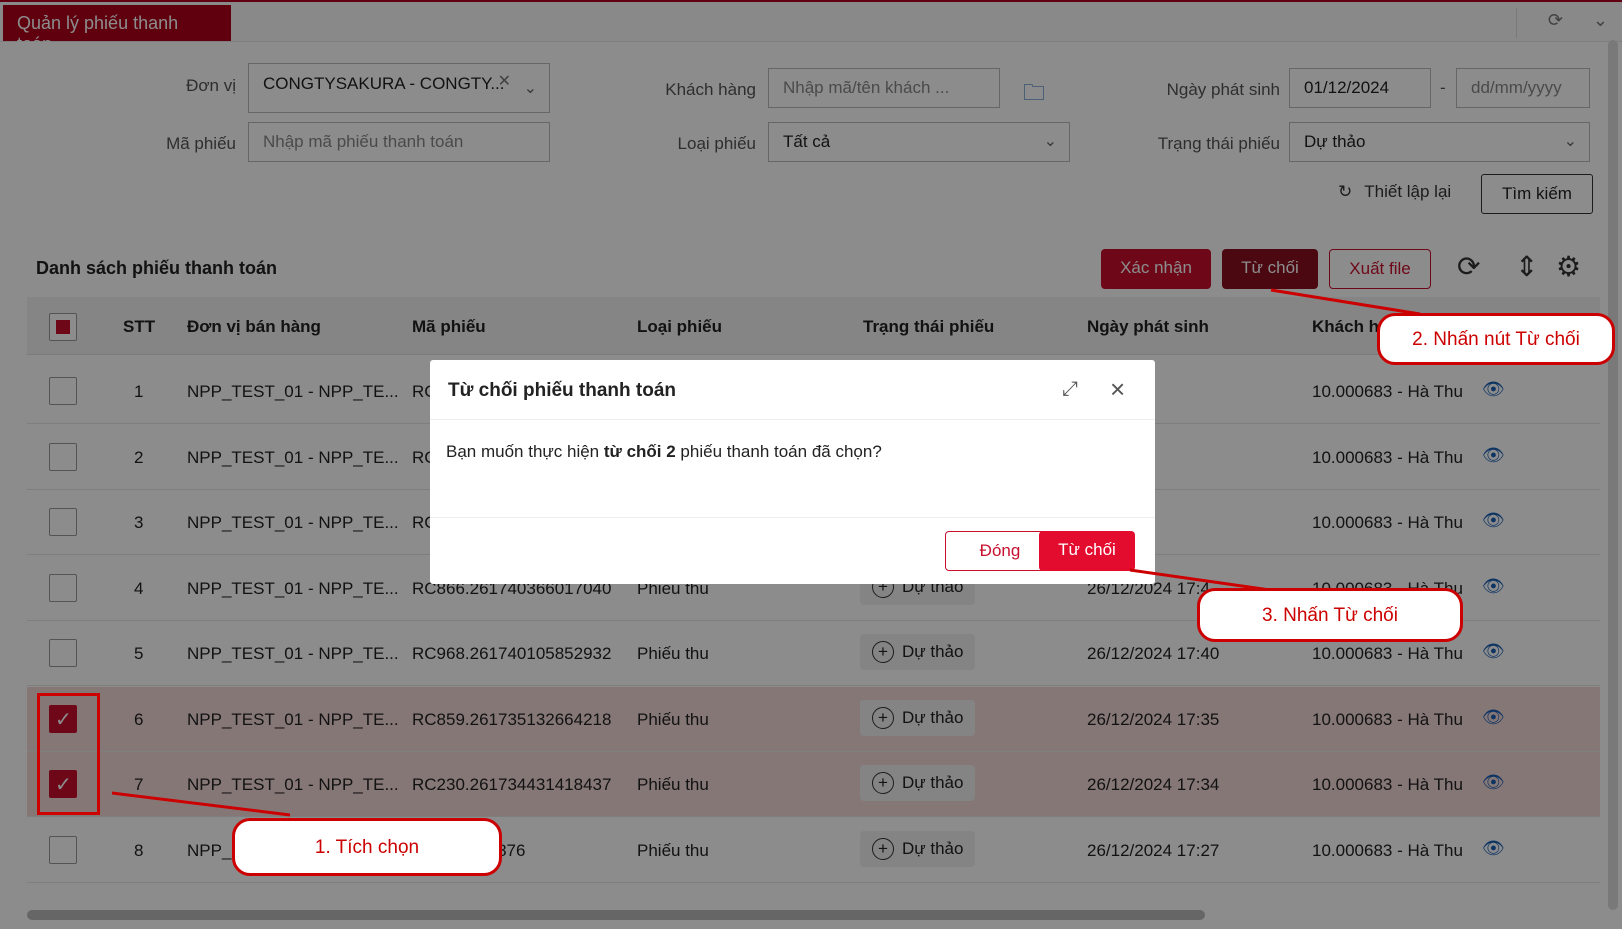 The image size is (1622, 929). I want to click on expand-icon: ⤢, so click(1070, 389).